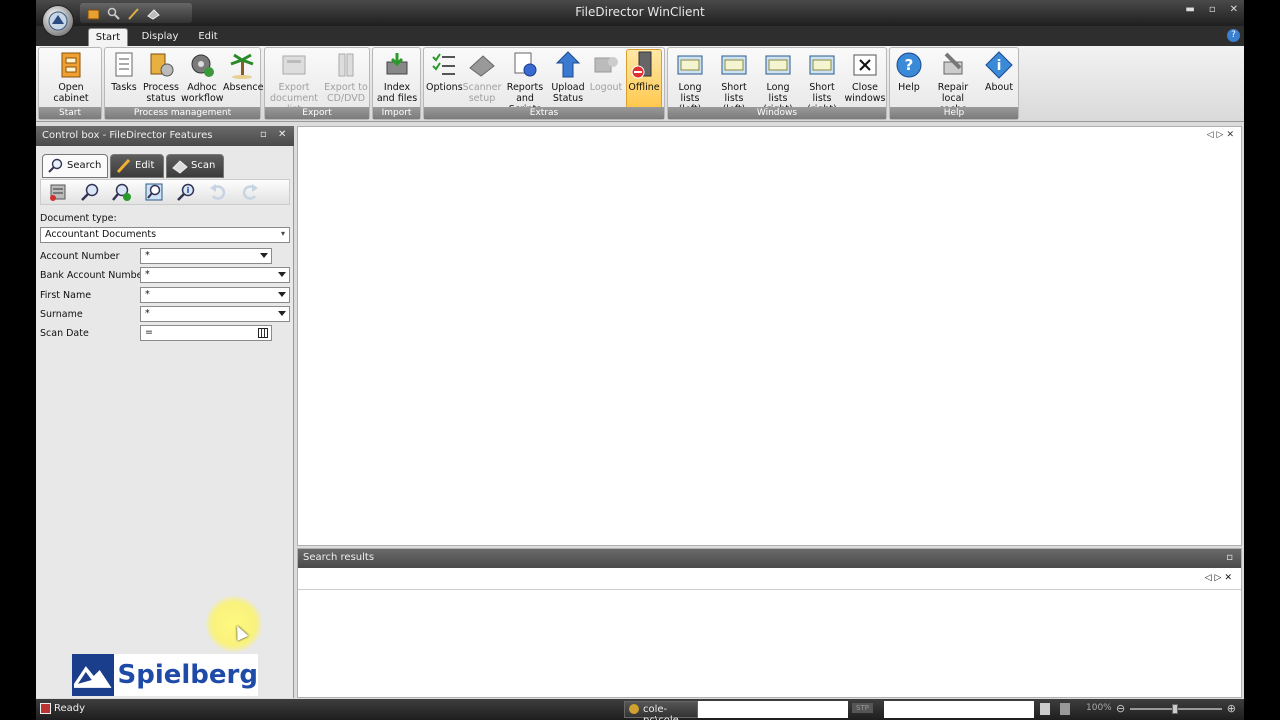  Describe the element at coordinates (234, 624) in the screenshot. I see `cursor-highlight` at that location.